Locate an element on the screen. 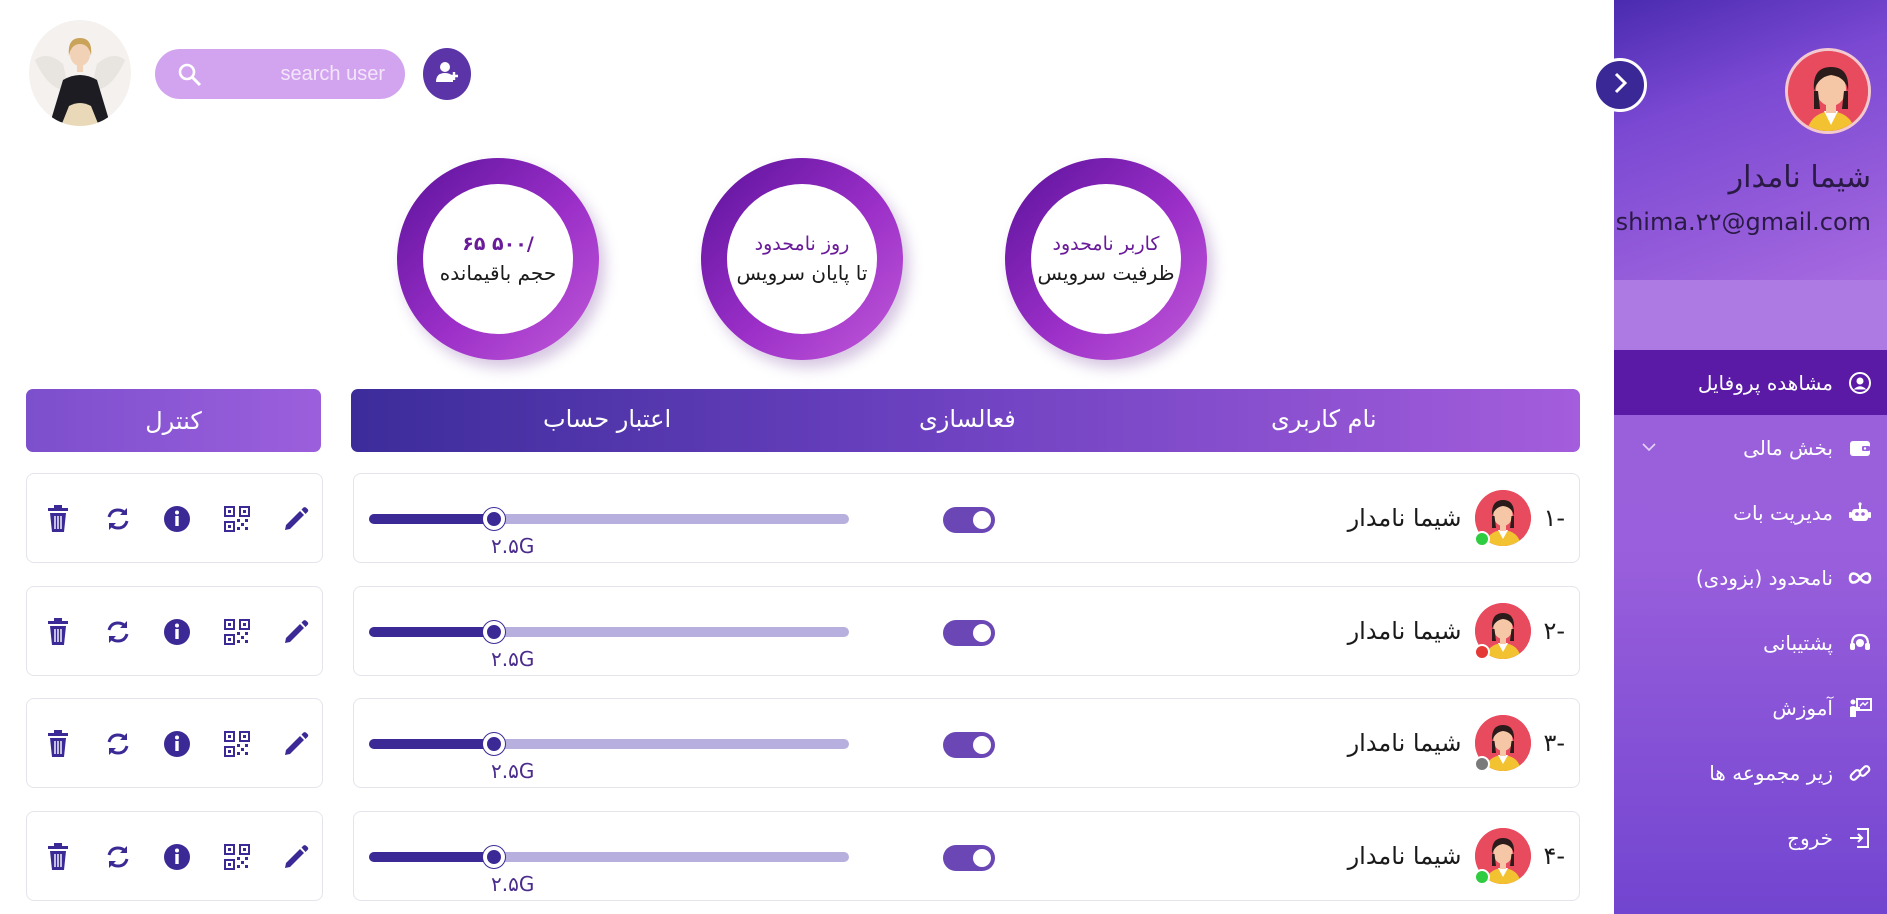 The image size is (1887, 914). search-box is located at coordinates (280, 74).